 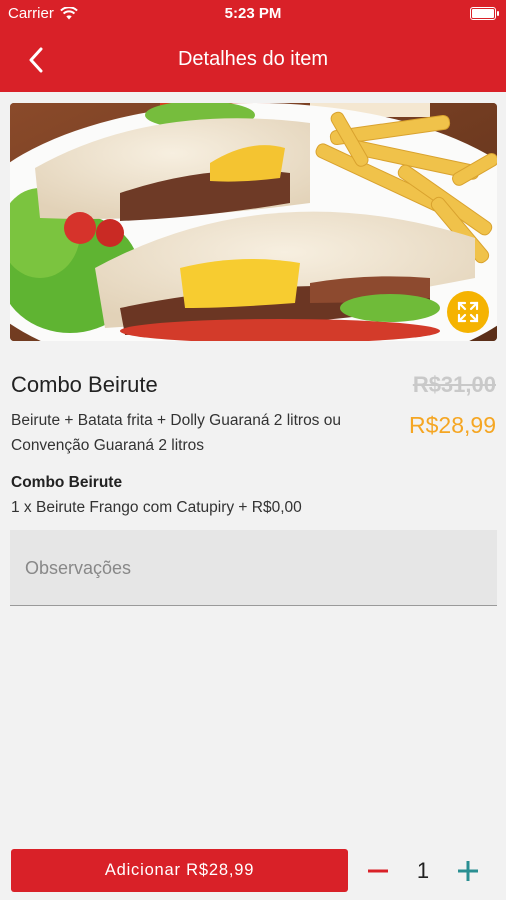 I want to click on quantity-value: 1, so click(x=423, y=870).